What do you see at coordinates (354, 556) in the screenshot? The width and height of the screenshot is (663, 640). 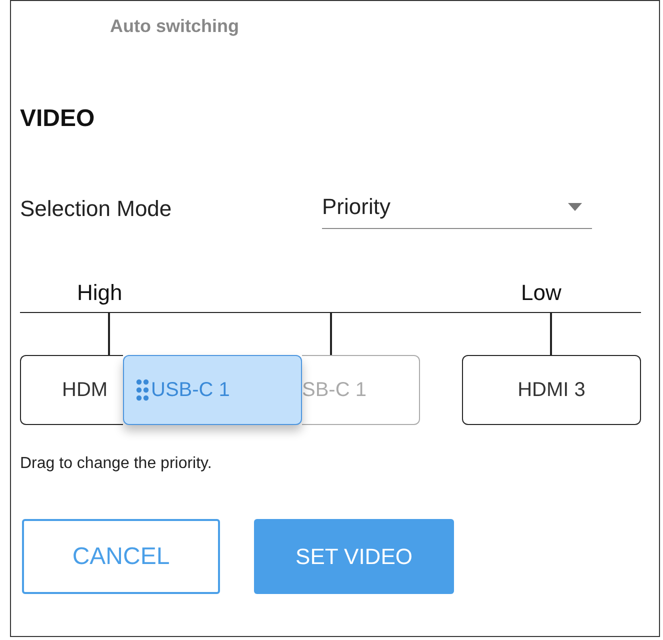 I see `set-video-button: SET VIDEO` at bounding box center [354, 556].